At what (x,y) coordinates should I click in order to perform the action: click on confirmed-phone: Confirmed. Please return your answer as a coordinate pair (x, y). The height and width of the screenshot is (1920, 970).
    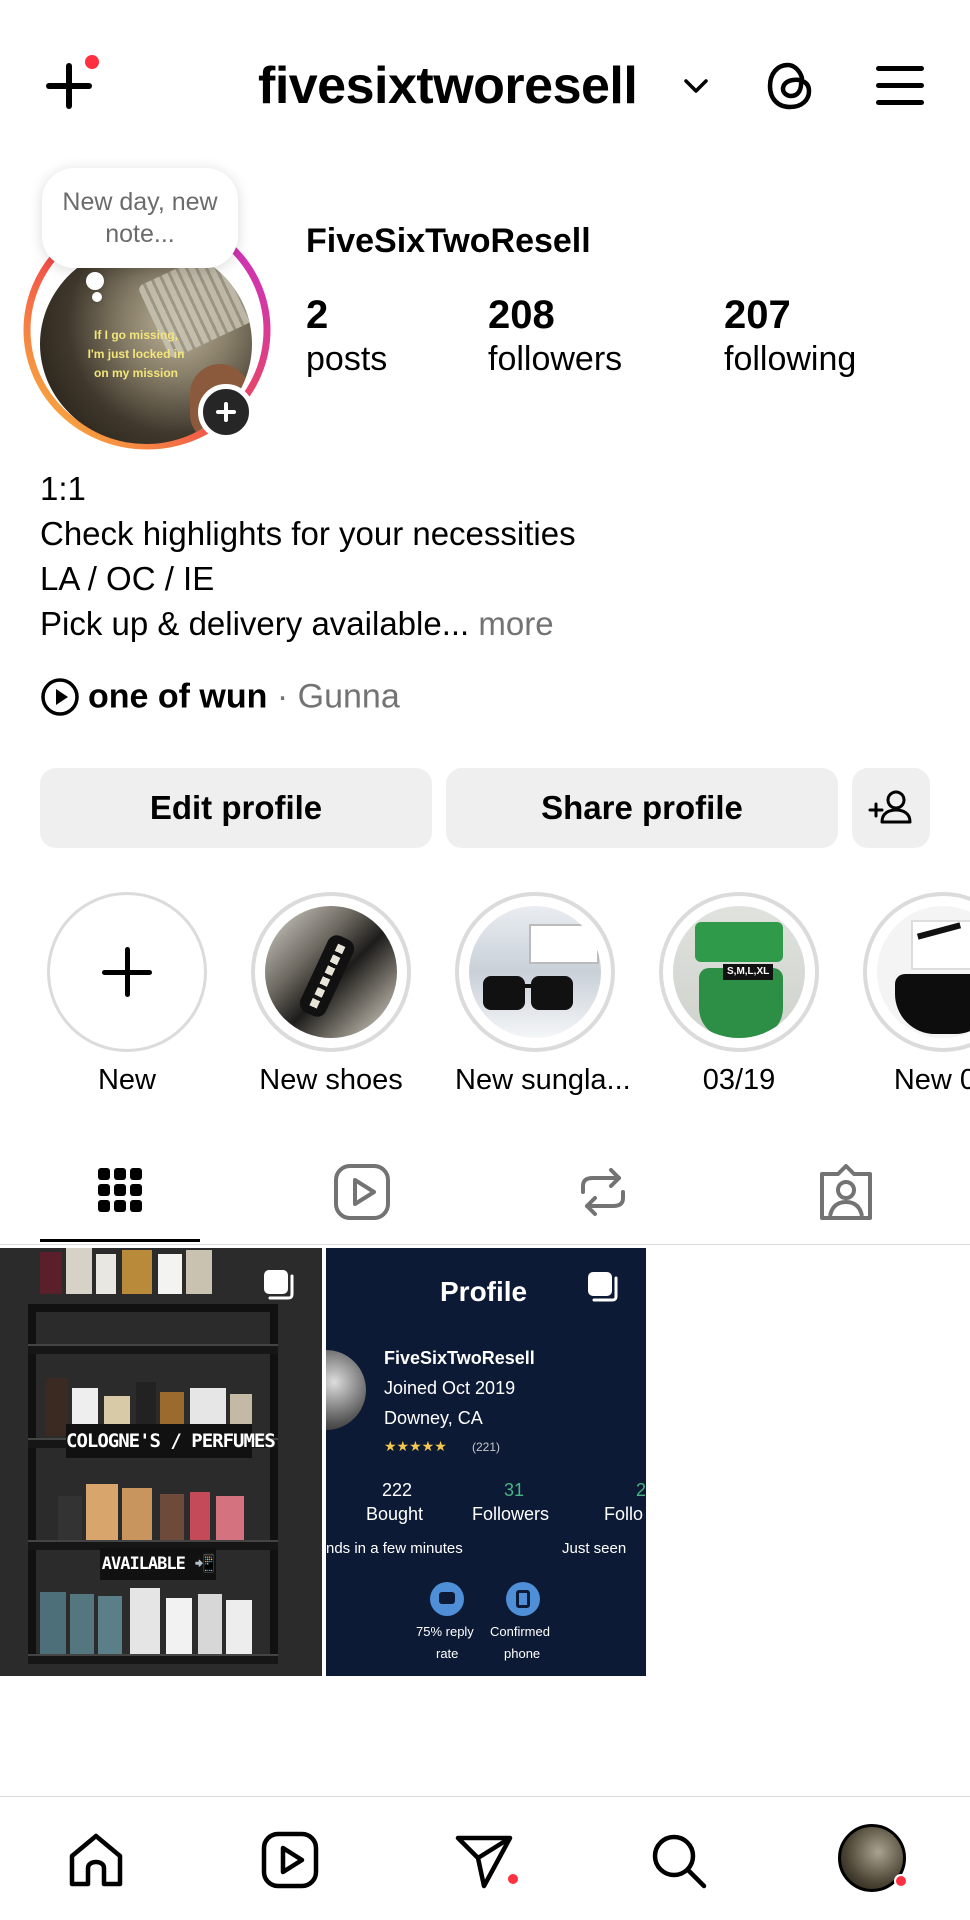
    Looking at the image, I should click on (520, 1631).